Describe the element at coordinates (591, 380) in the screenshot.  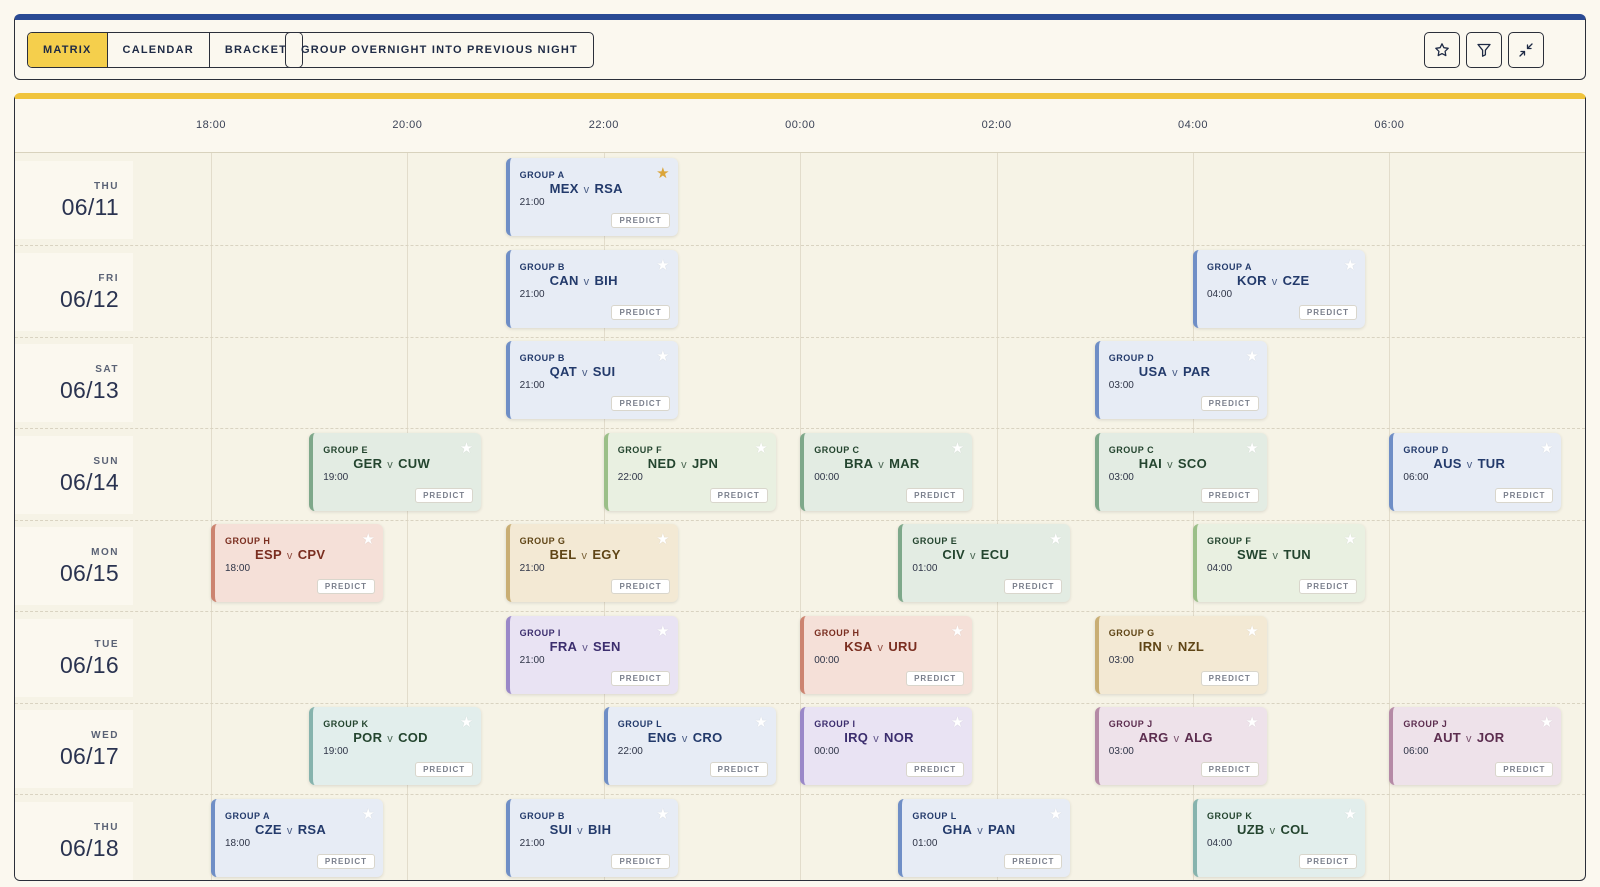
I see `match-card: GROUP B QAT v SUI 21:00 ★ PREDICT` at that location.